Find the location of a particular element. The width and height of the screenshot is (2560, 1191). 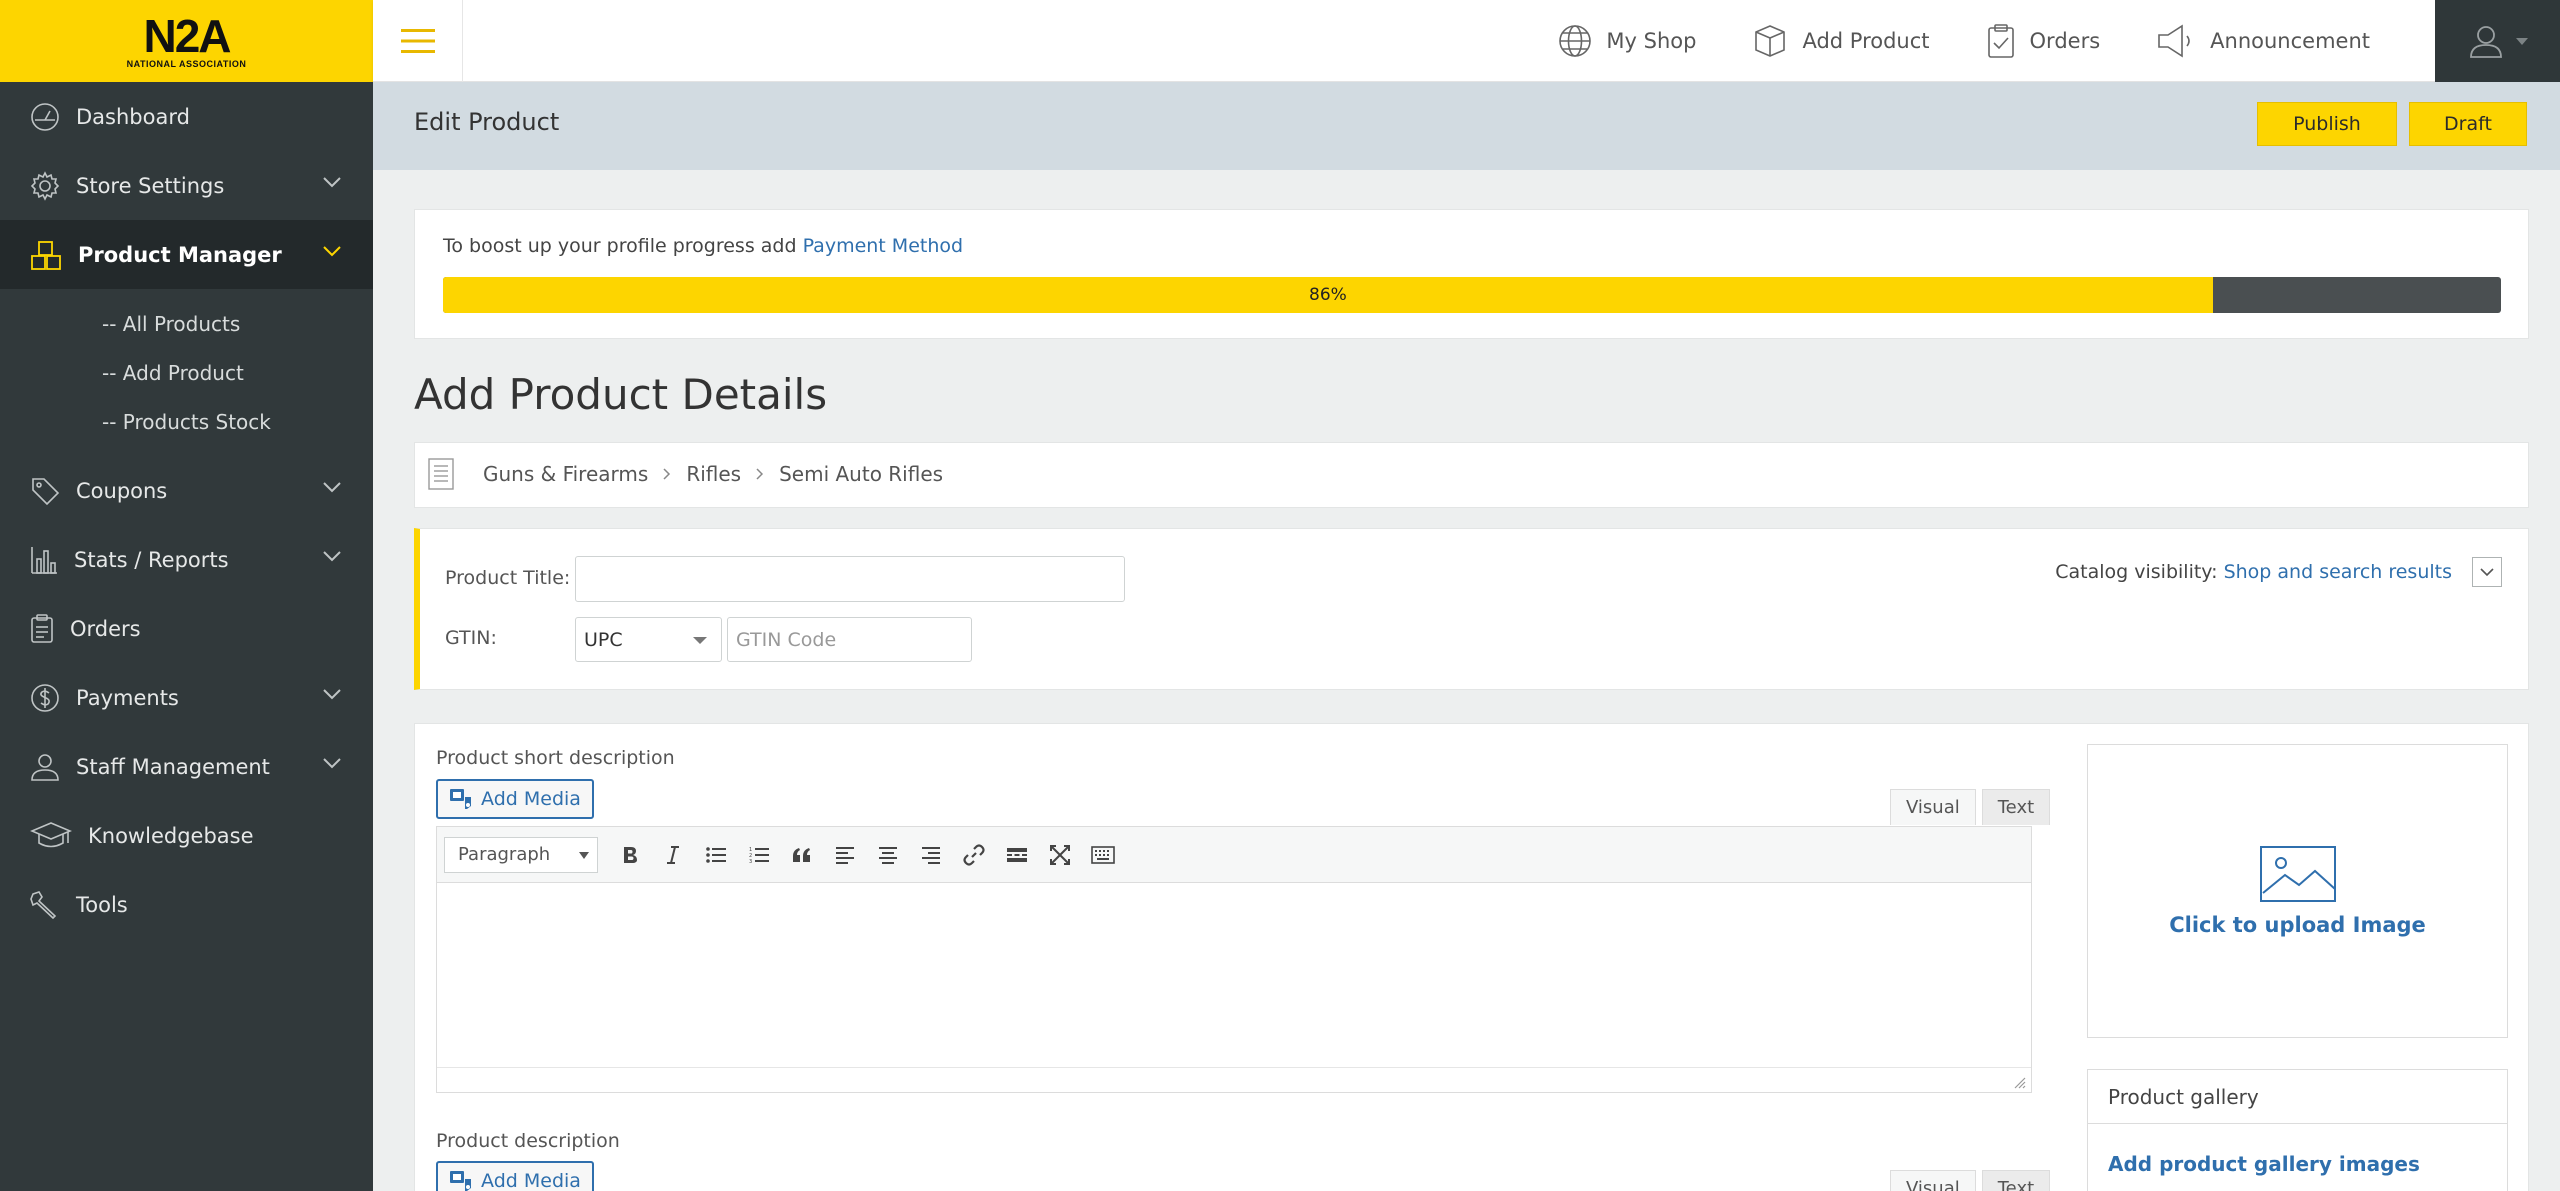

payment-method-link: Payment Method is located at coordinates (883, 246).